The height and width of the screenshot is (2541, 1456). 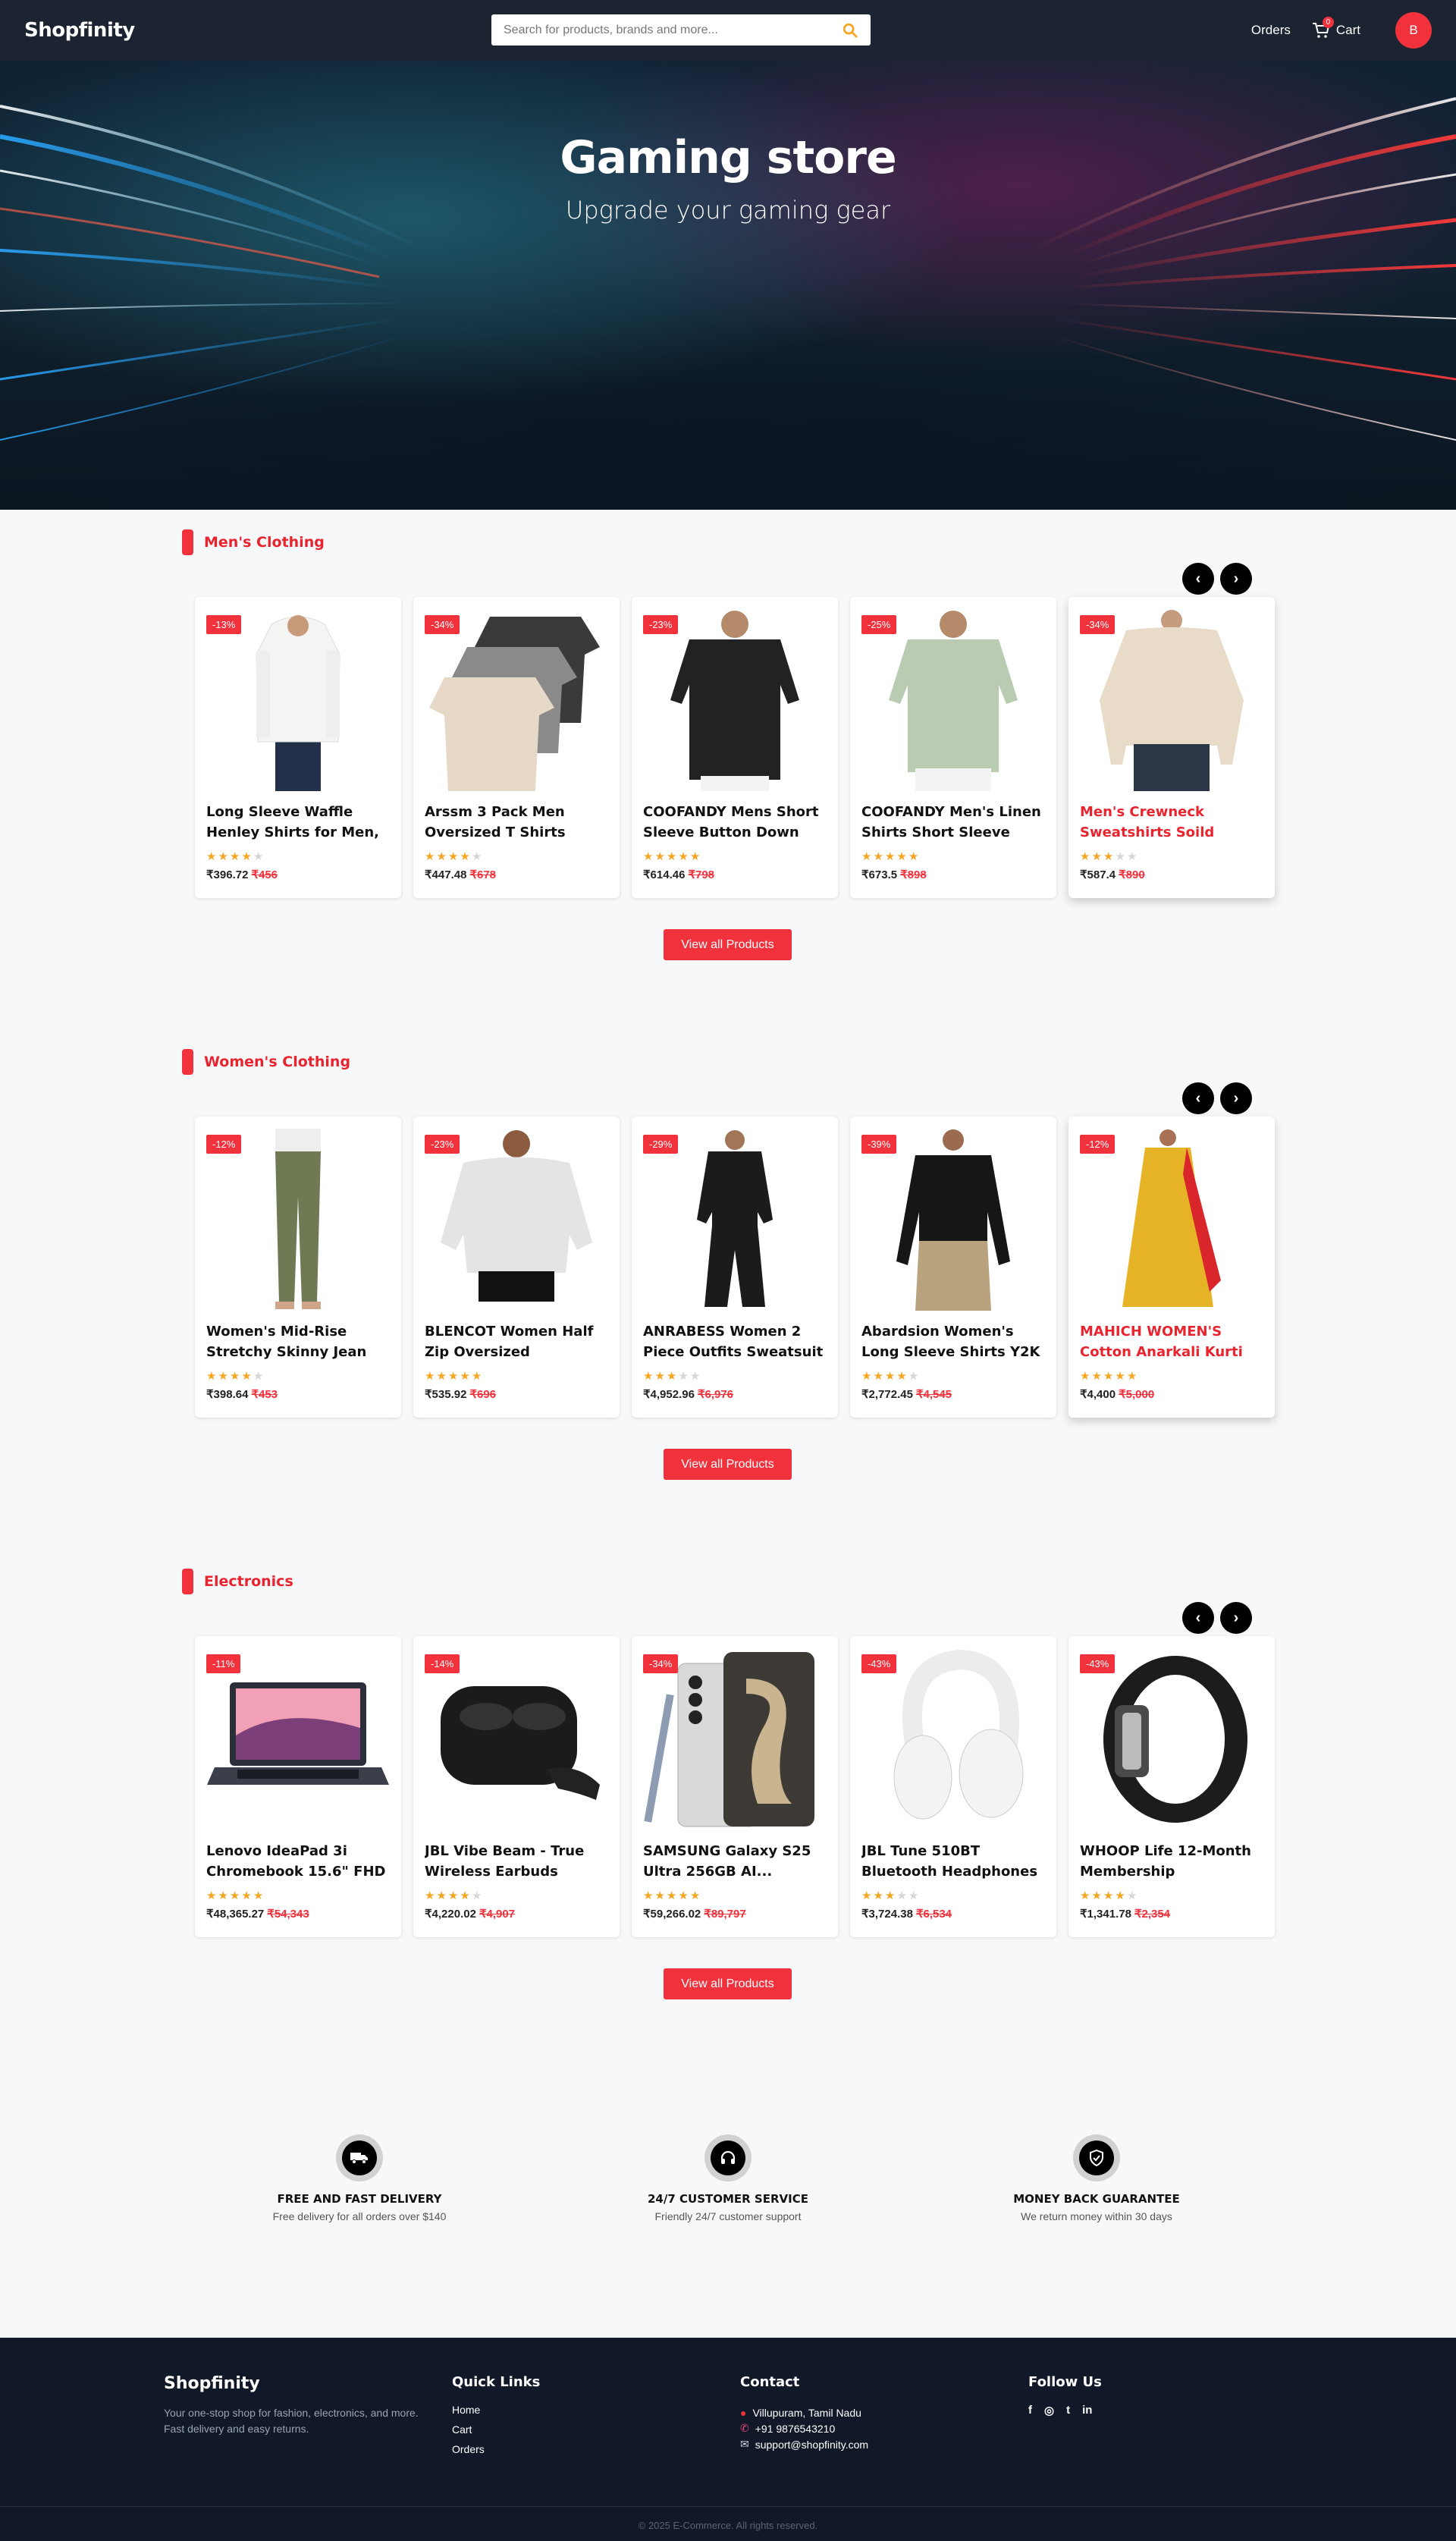 I want to click on user-avatar: B, so click(x=1413, y=31).